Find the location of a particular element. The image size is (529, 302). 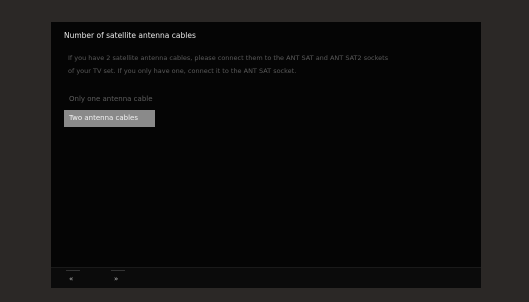

forward-button: » is located at coordinates (119, 278).